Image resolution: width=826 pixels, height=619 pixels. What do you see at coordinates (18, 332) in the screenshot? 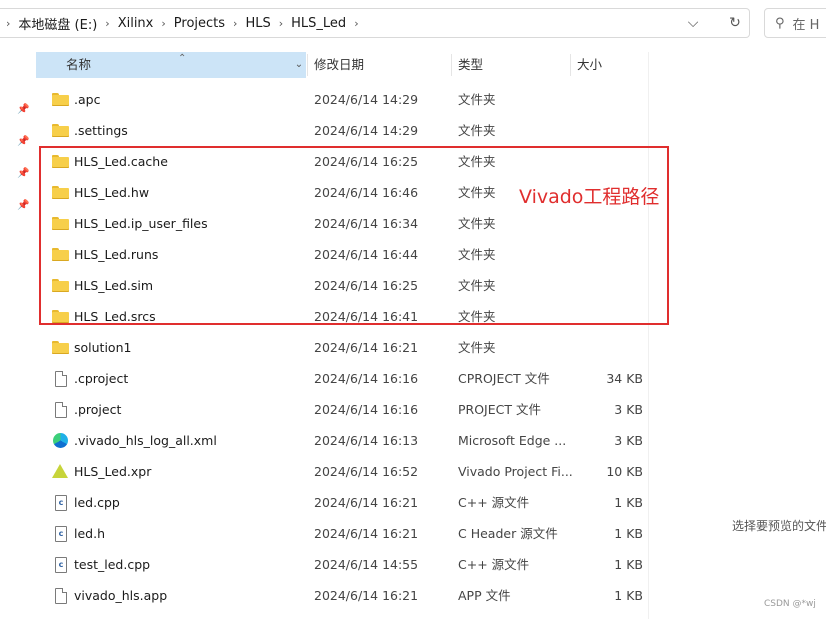
I see `navigation-pane: 📌 📌 📌 📌` at bounding box center [18, 332].